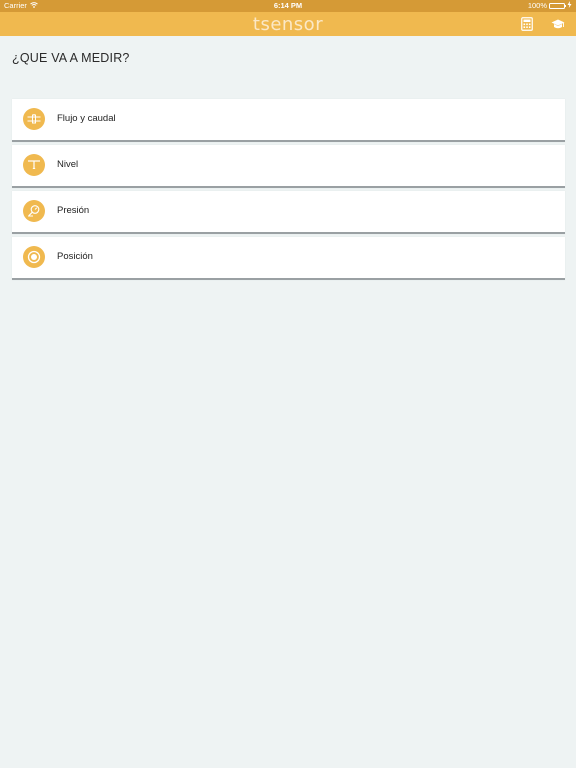 This screenshot has width=576, height=768. Describe the element at coordinates (537, 5) in the screenshot. I see `battery-percent: 100%` at that location.